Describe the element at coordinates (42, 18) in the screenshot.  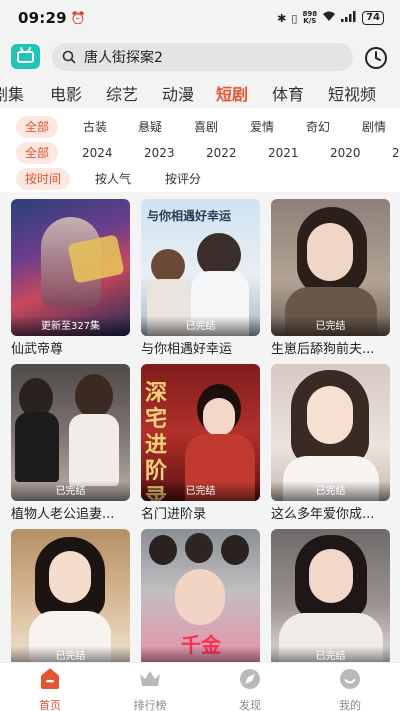
I see `status-time: 09:29` at that location.